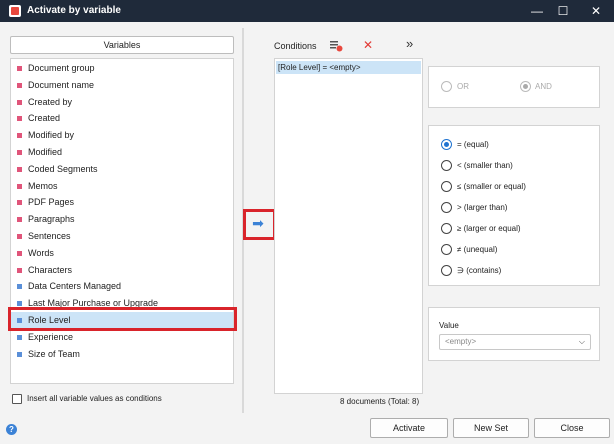  I want to click on variable-item: Created by, so click(122, 102).